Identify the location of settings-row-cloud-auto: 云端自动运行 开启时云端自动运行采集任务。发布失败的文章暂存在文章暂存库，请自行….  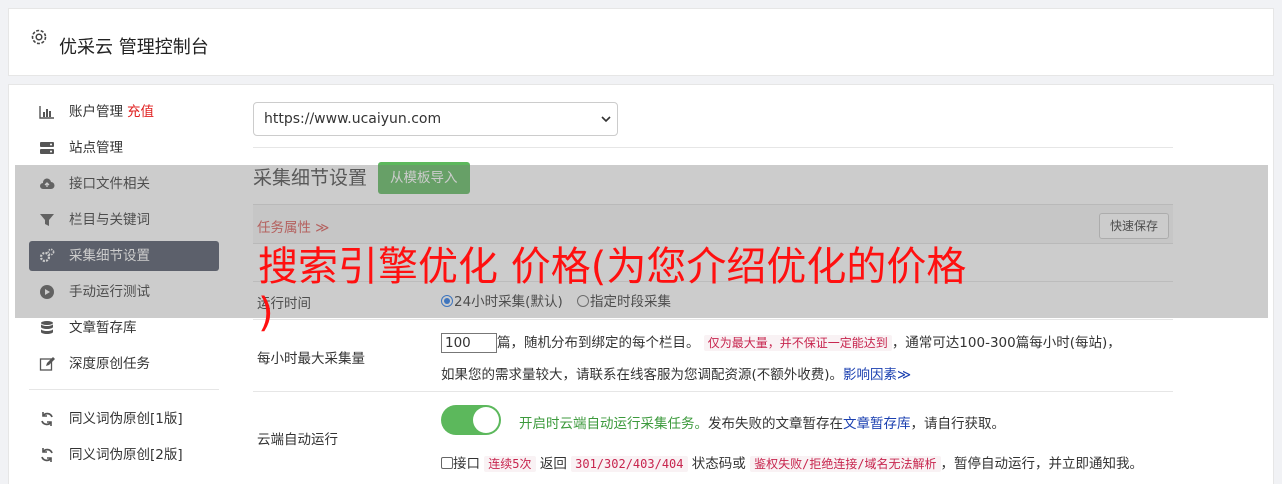
(713, 437).